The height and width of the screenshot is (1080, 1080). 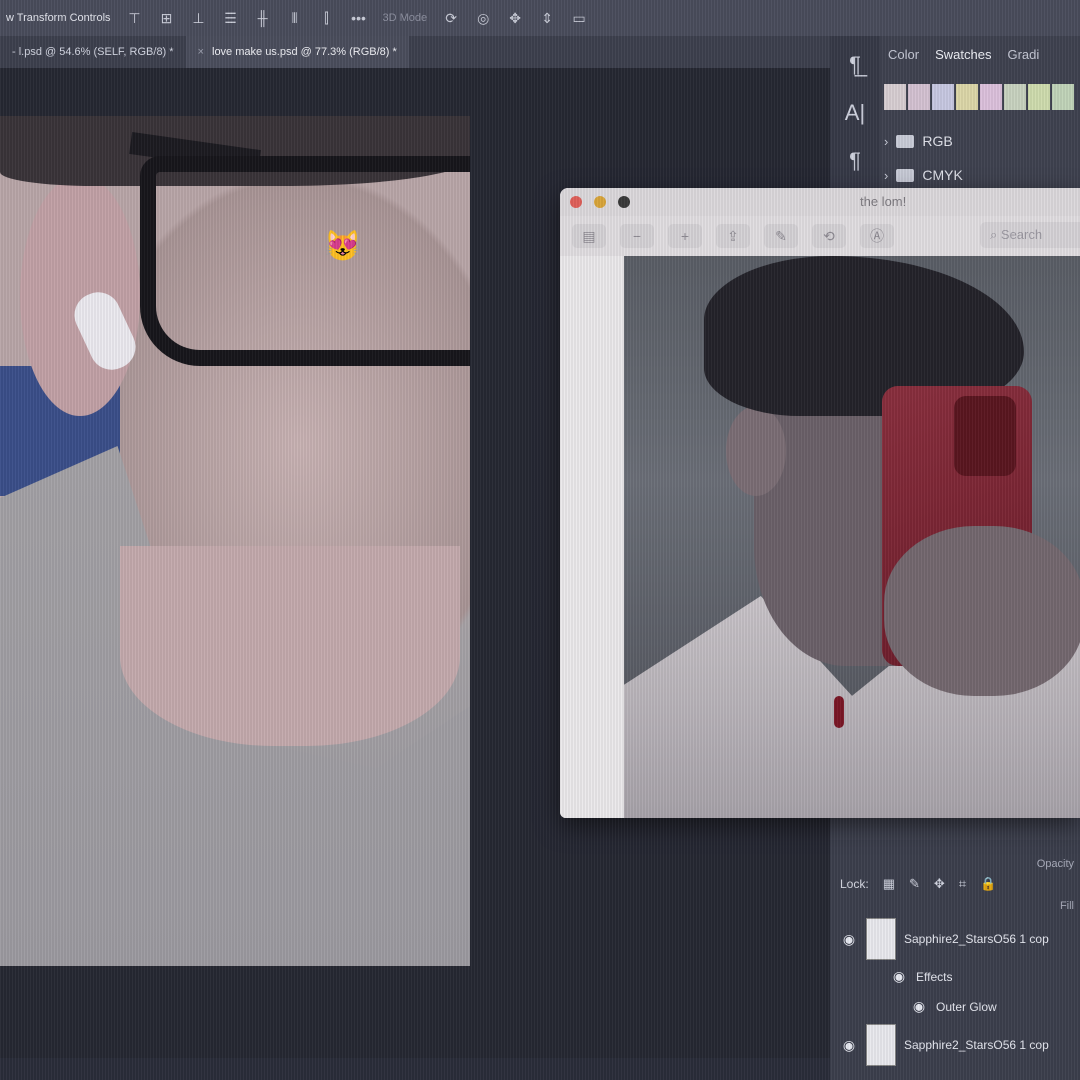 I want to click on 3d-mode-label: 3D Mode, so click(x=405, y=18).